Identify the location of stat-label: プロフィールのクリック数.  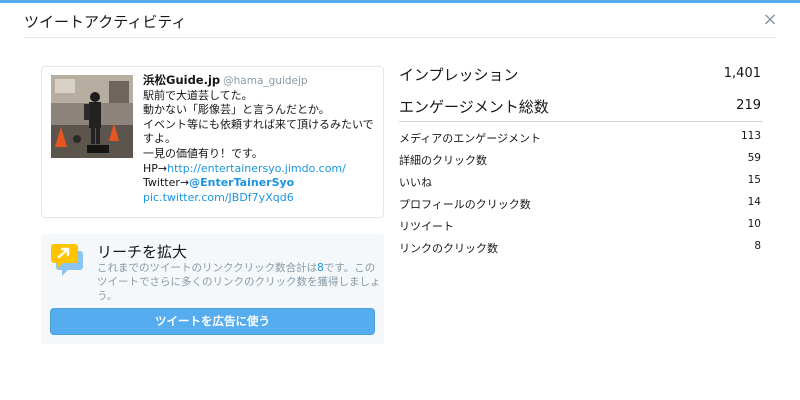
(465, 204).